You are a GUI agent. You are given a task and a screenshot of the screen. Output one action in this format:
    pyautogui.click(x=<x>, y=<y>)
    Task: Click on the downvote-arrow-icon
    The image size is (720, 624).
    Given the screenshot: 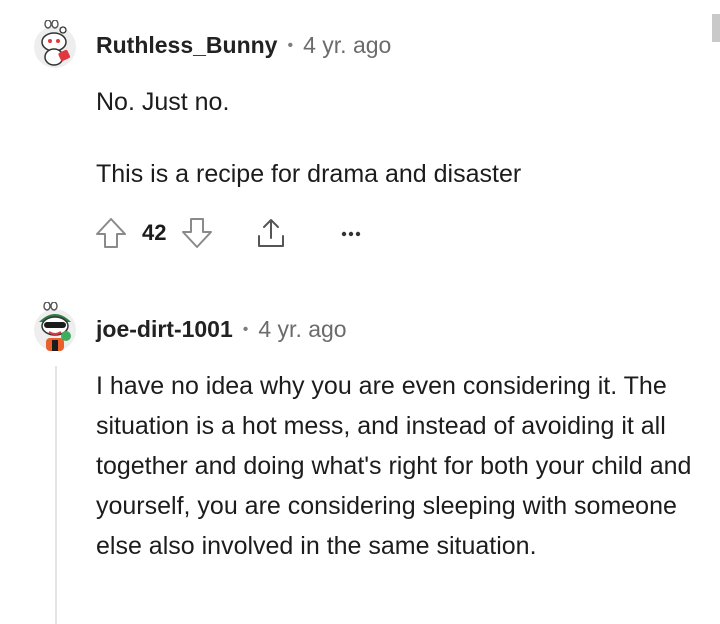 What is the action you would take?
    pyautogui.click(x=197, y=233)
    